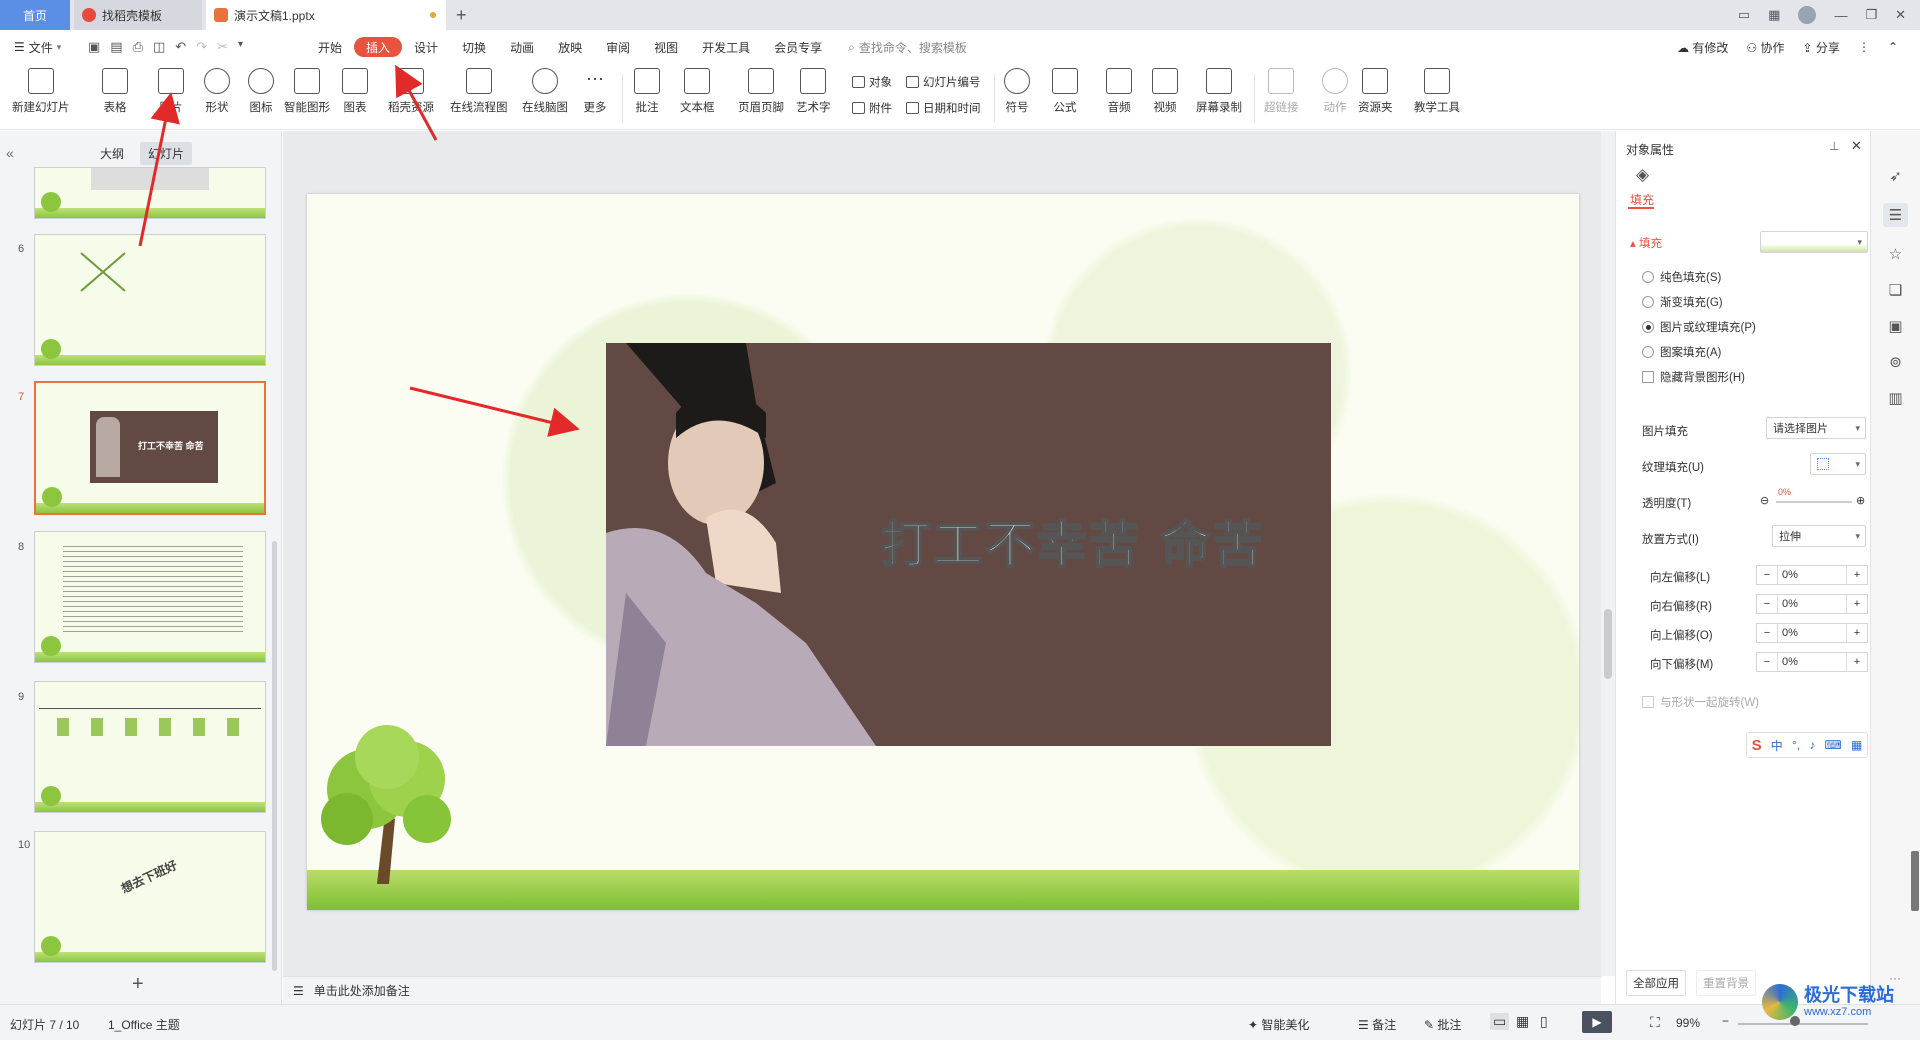 This screenshot has width=1920, height=1040. I want to click on tab-fill: 填充, so click(1642, 199).